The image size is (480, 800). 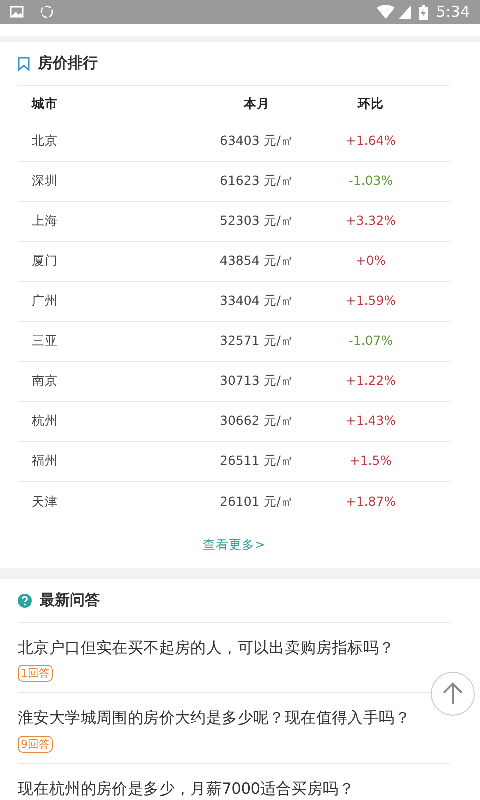 I want to click on change-cell-text: -1.07%, so click(x=371, y=341).